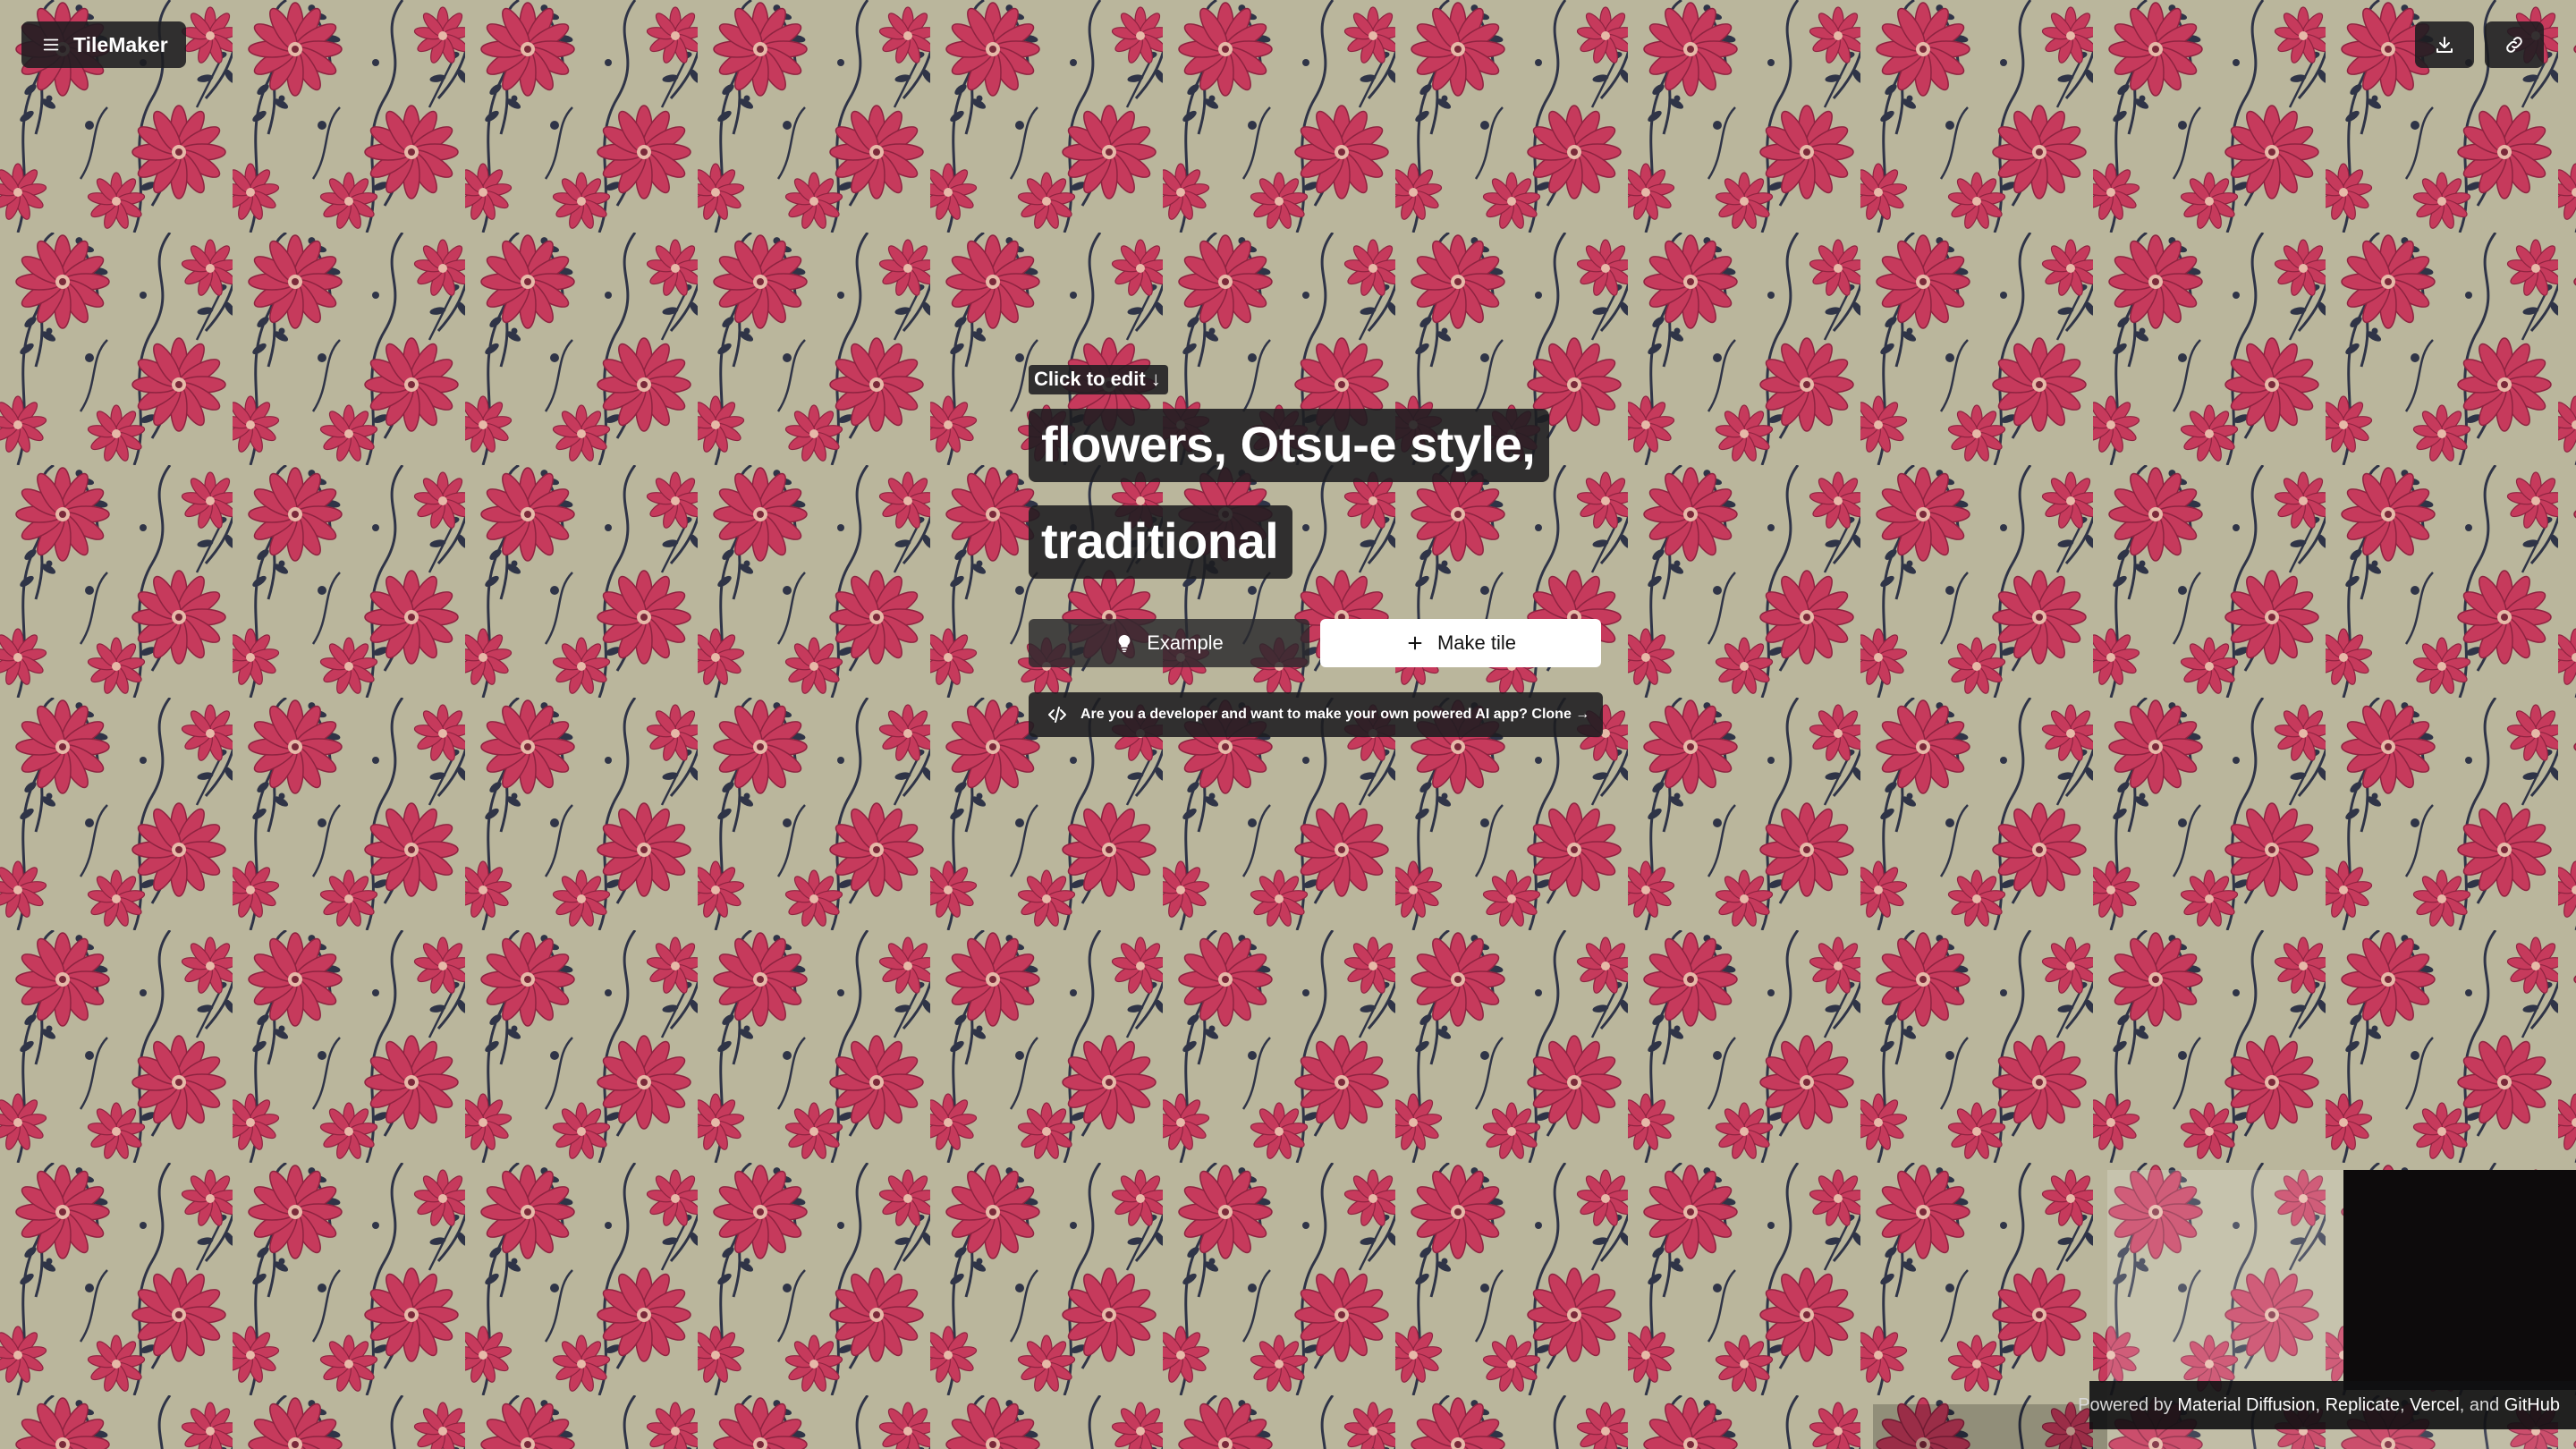 This screenshot has width=2576, height=1449. Describe the element at coordinates (2225, 1280) in the screenshot. I see `tile-preview-overlay` at that location.